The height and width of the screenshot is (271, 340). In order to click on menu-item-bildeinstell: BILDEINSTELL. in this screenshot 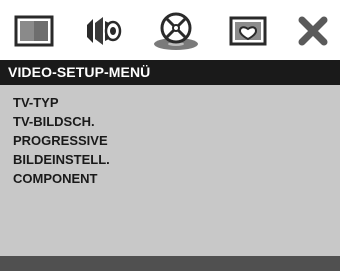, I will do `click(61, 159)`.